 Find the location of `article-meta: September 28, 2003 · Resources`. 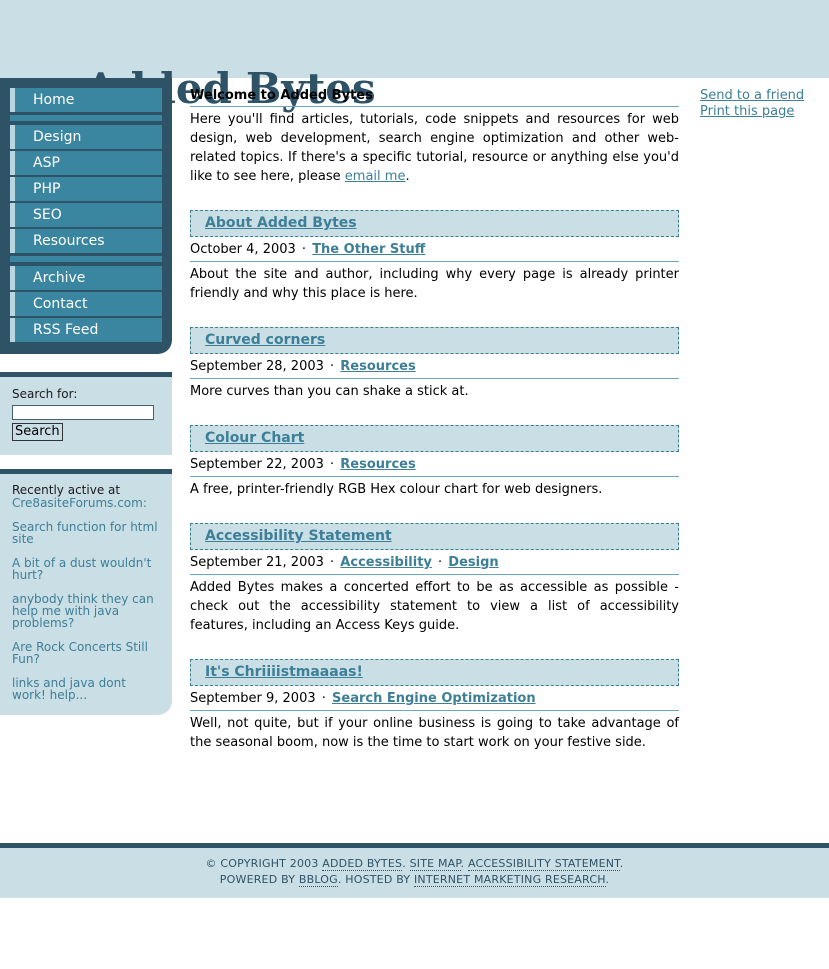

article-meta: September 28, 2003 · Resources is located at coordinates (434, 366).